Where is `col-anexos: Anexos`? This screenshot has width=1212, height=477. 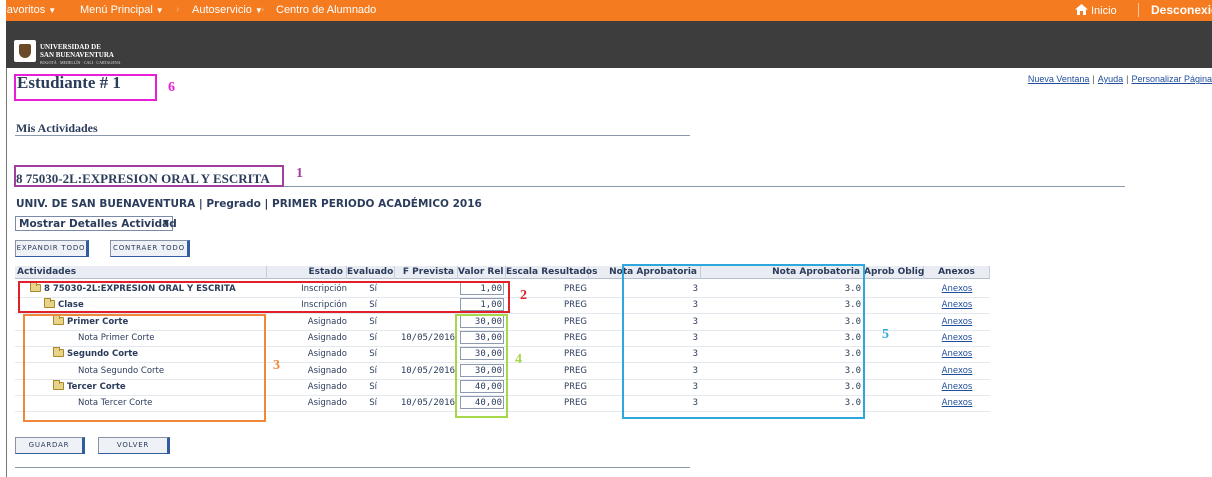 col-anexos: Anexos is located at coordinates (957, 272).